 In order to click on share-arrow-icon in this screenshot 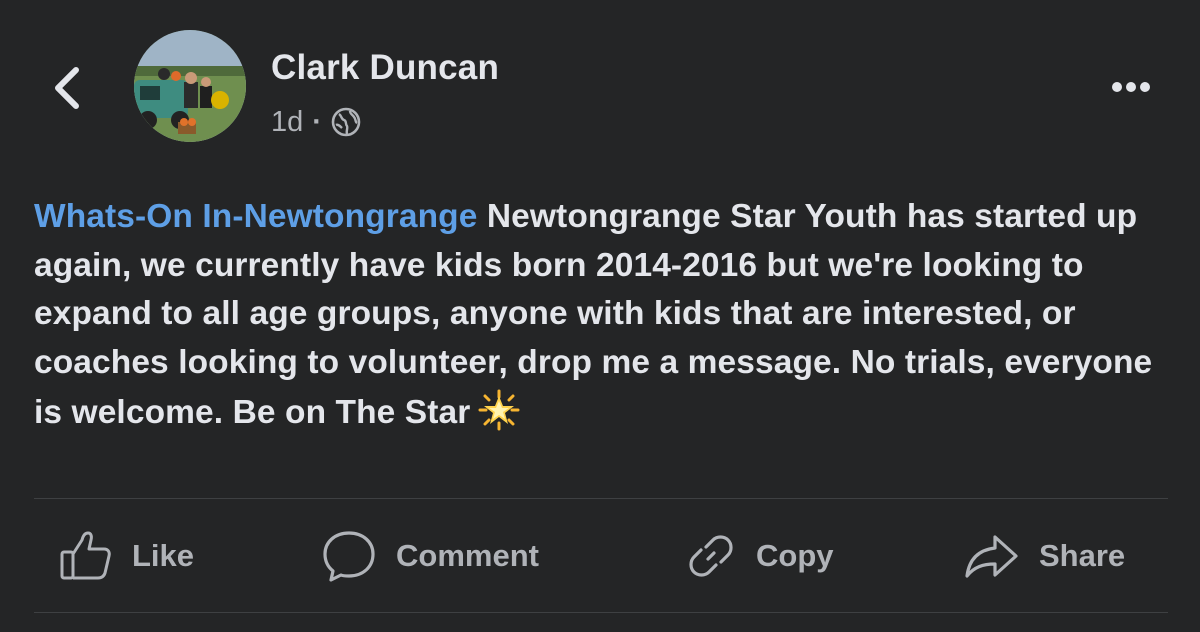, I will do `click(991, 556)`.